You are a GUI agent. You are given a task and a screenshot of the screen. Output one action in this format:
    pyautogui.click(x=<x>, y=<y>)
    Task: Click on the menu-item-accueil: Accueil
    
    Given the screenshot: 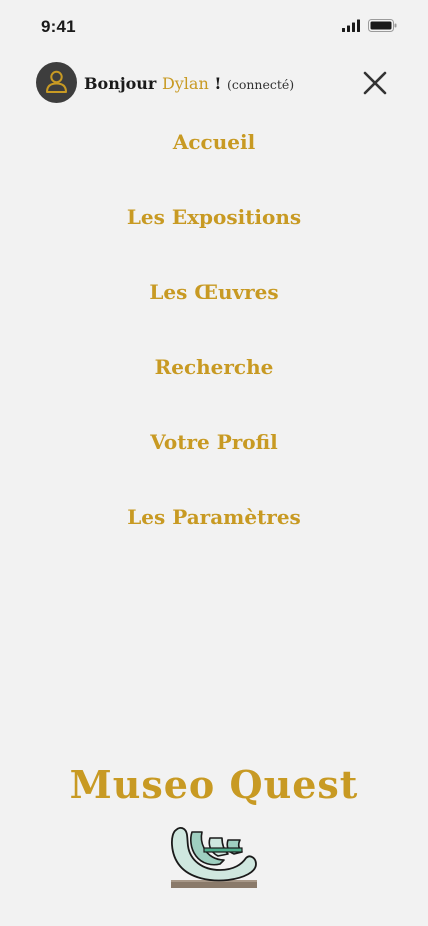 What is the action you would take?
    pyautogui.click(x=214, y=142)
    